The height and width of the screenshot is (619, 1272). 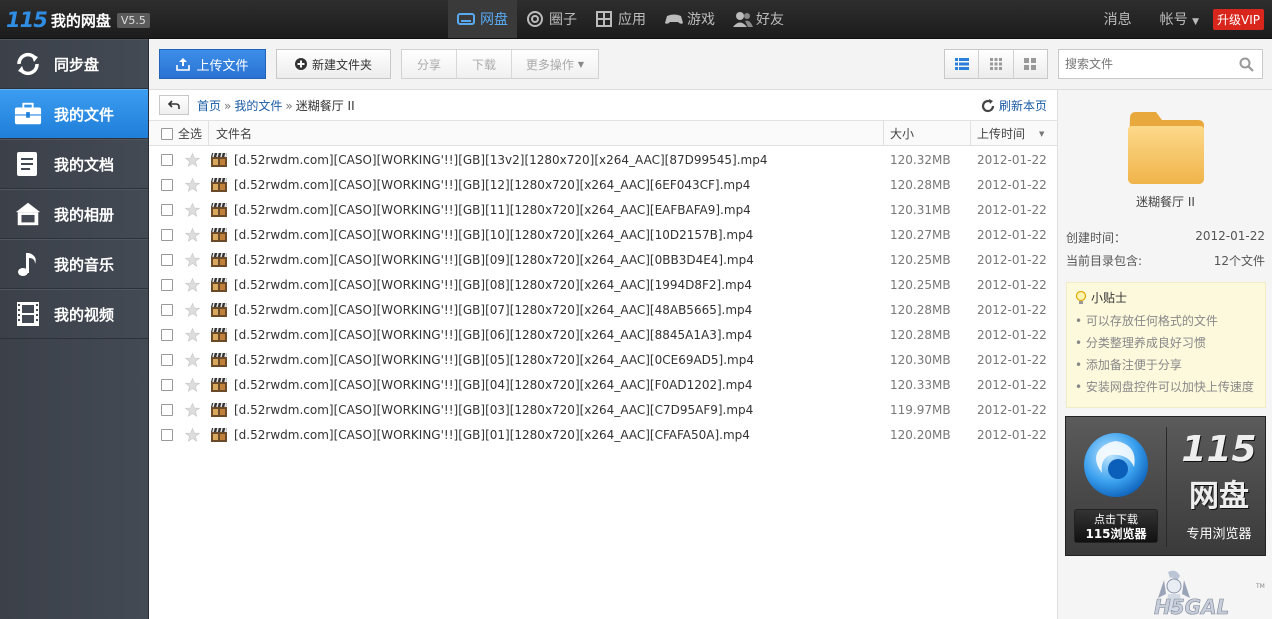 What do you see at coordinates (167, 133) in the screenshot?
I see `select-all-checkbox` at bounding box center [167, 133].